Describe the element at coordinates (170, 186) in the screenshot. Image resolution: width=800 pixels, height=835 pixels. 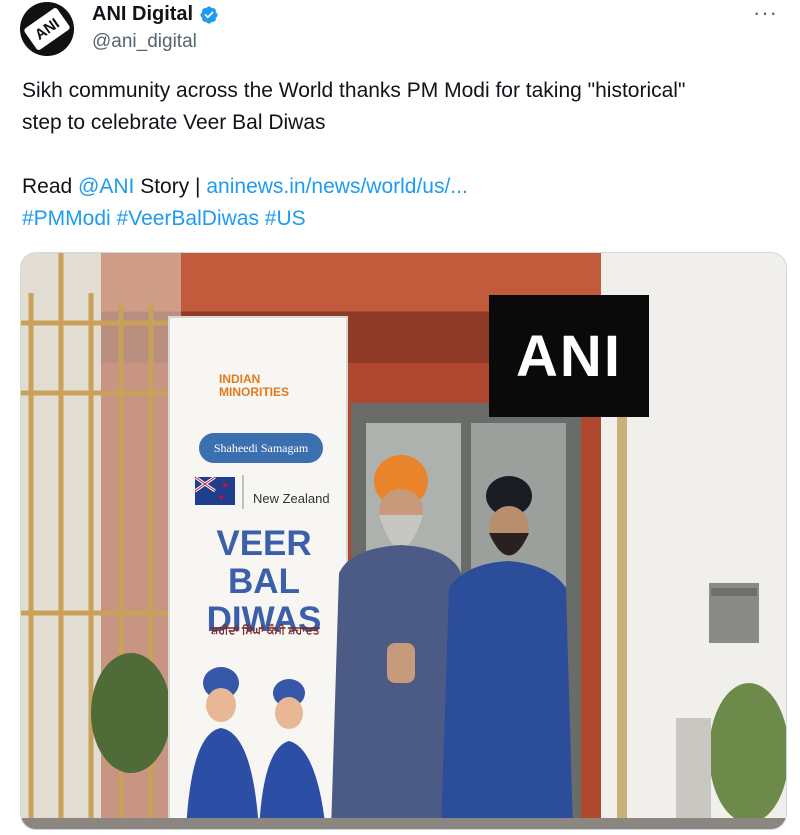
I see `story-text: Story |` at that location.